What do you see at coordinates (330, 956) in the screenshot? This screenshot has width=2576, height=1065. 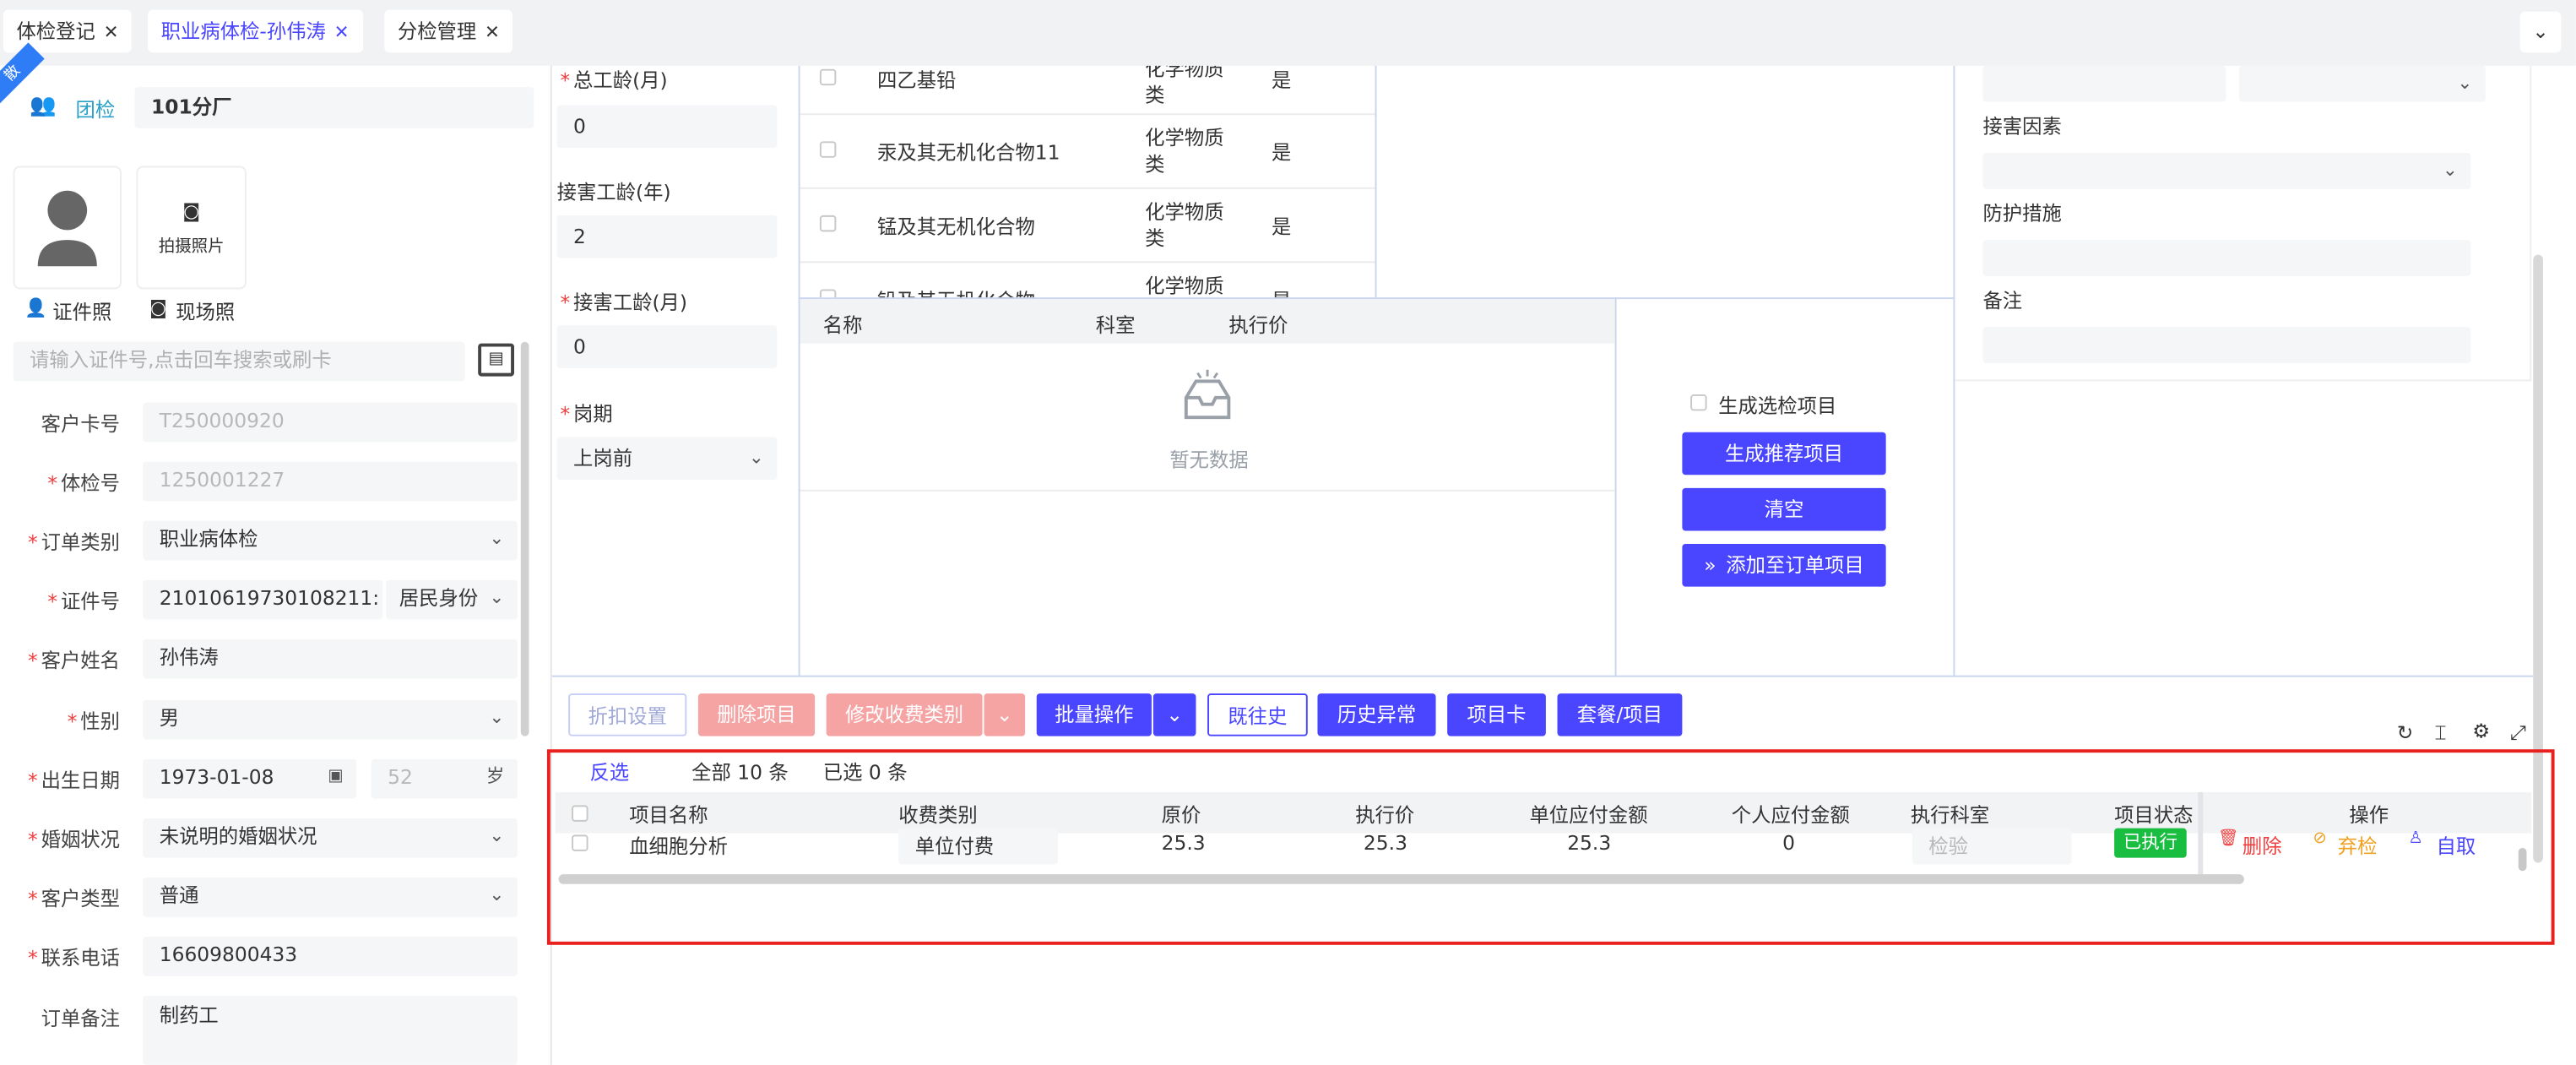 I see `phone-field: 16609800433` at bounding box center [330, 956].